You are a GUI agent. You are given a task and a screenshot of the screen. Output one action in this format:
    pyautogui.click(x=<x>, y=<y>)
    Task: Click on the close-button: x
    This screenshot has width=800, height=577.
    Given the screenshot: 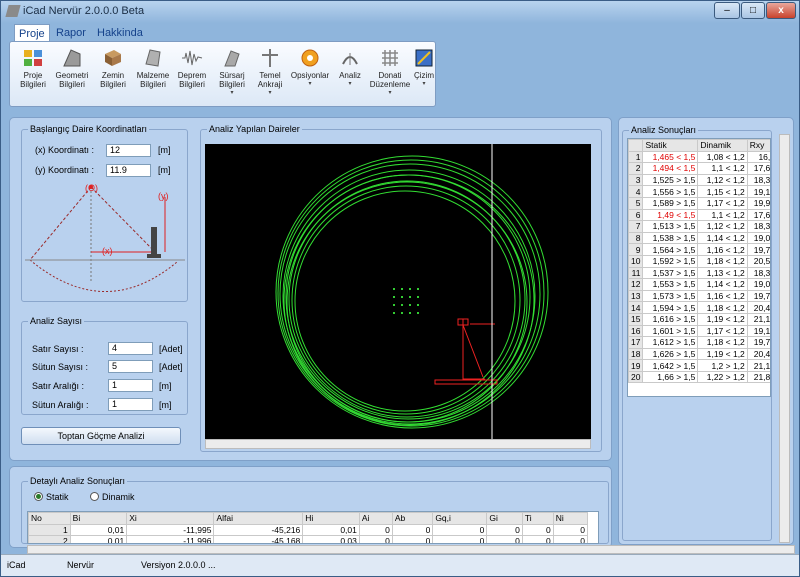 What is the action you would take?
    pyautogui.click(x=781, y=10)
    